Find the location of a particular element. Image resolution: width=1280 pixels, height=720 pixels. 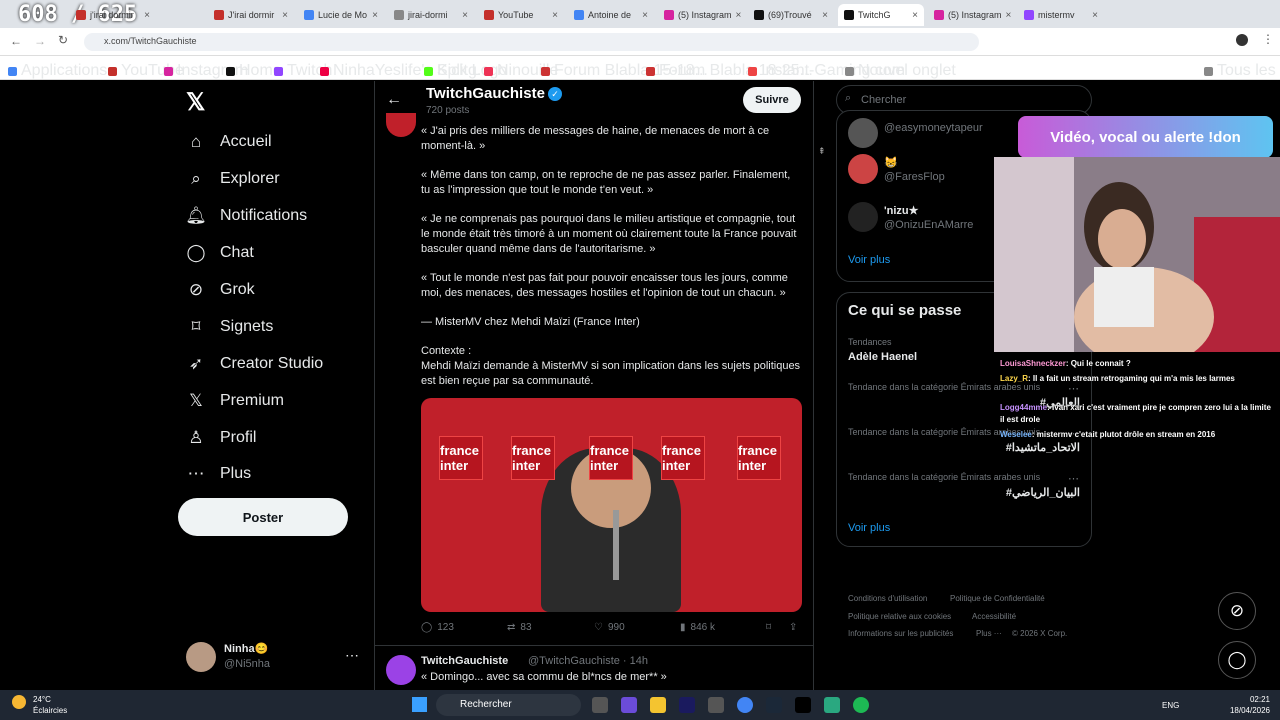

footer-link: Politique relative aux cookies is located at coordinates (899, 616).